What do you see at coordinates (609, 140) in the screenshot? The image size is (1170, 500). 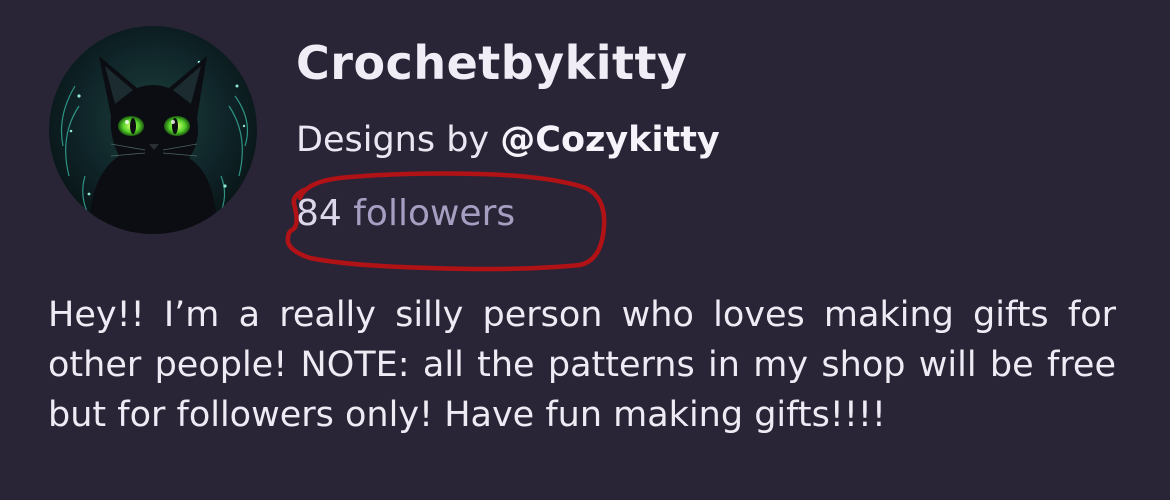 I see `designer-handle-link: @Cozykitty` at bounding box center [609, 140].